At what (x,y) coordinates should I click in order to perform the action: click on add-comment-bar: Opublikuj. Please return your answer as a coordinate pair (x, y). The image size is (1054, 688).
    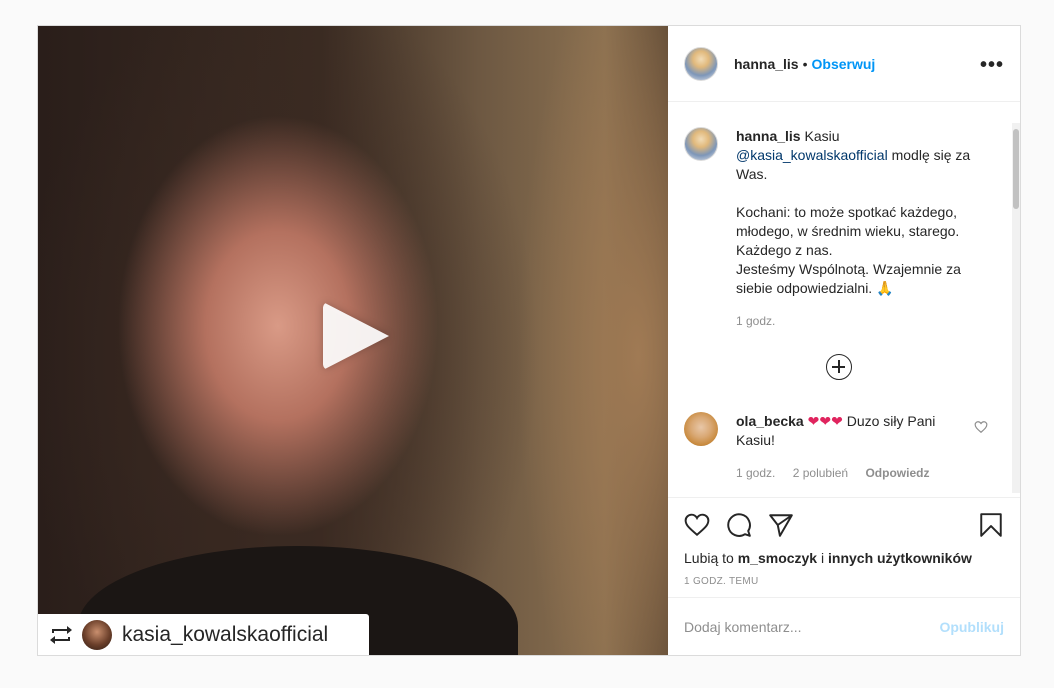
    Looking at the image, I should click on (844, 626).